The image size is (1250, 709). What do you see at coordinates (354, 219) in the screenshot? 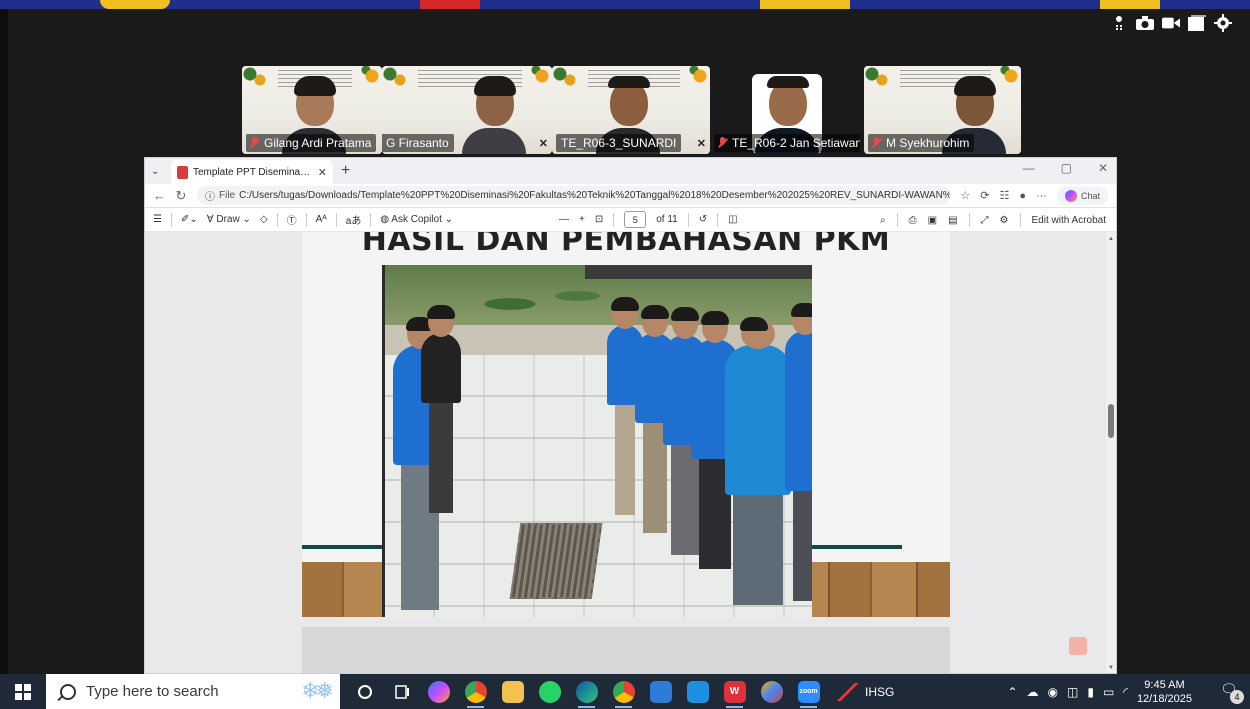
I see `translate-icon: aあ` at bounding box center [354, 219].